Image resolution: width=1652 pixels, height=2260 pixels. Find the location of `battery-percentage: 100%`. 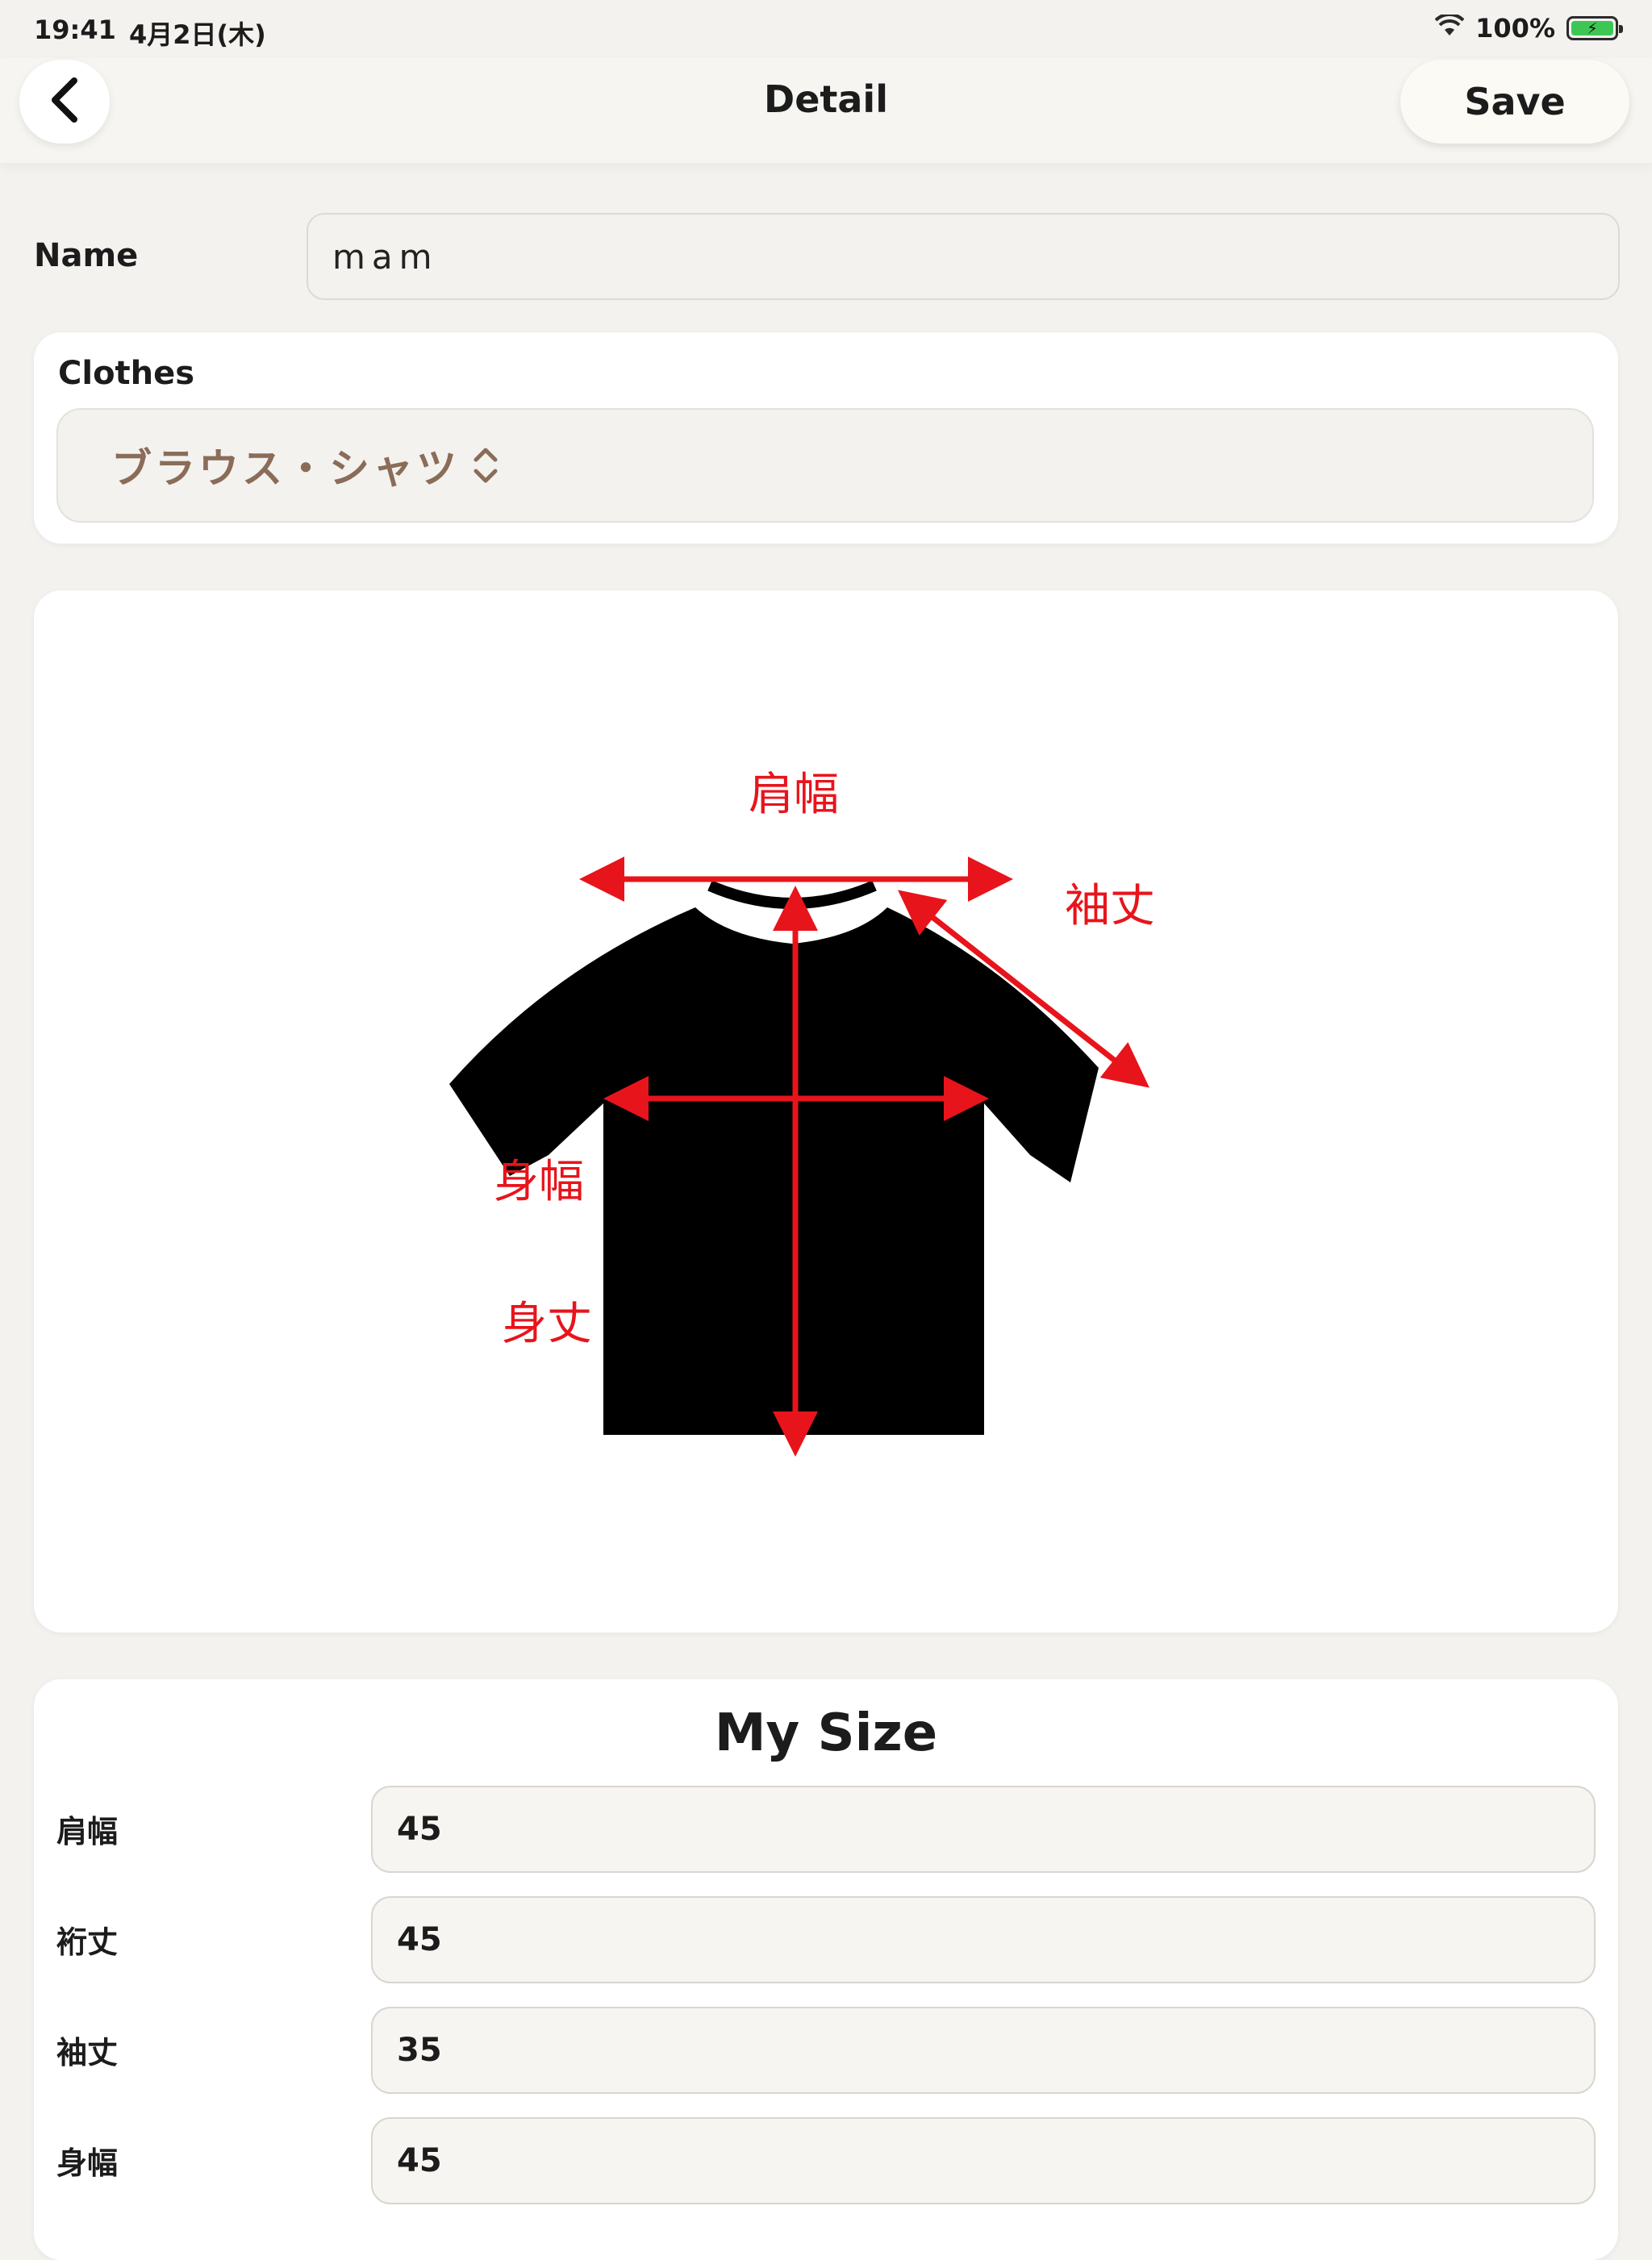

battery-percentage: 100% is located at coordinates (1515, 28).